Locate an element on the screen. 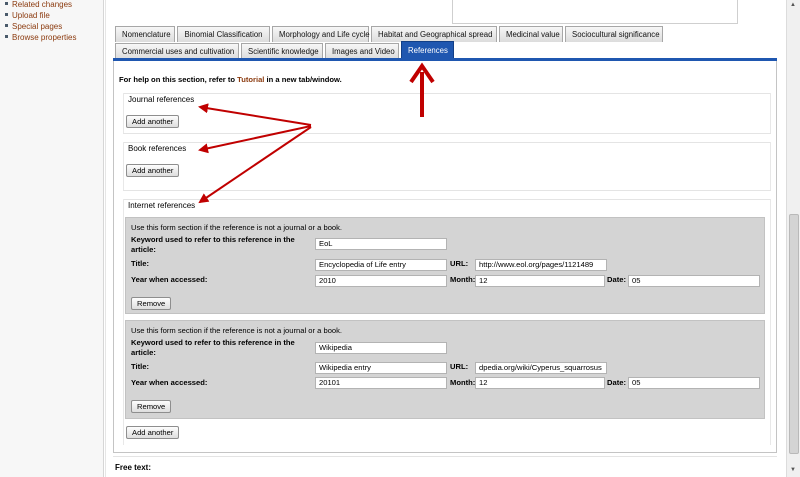 The width and height of the screenshot is (800, 477). sidebar-link-label: Browse properties is located at coordinates (44, 37).